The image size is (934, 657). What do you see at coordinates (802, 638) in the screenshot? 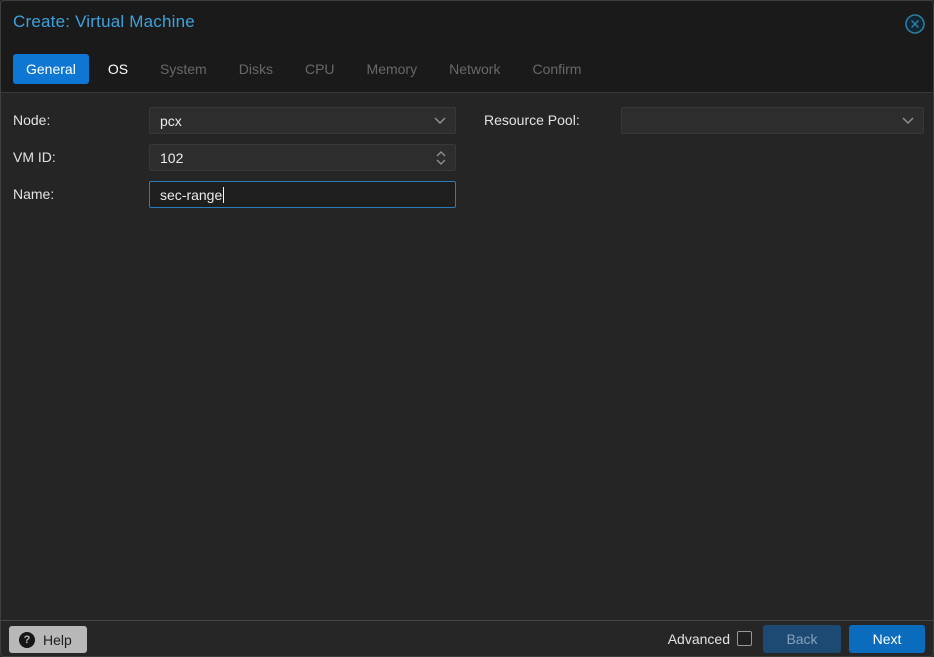
I see `back-button: Back` at bounding box center [802, 638].